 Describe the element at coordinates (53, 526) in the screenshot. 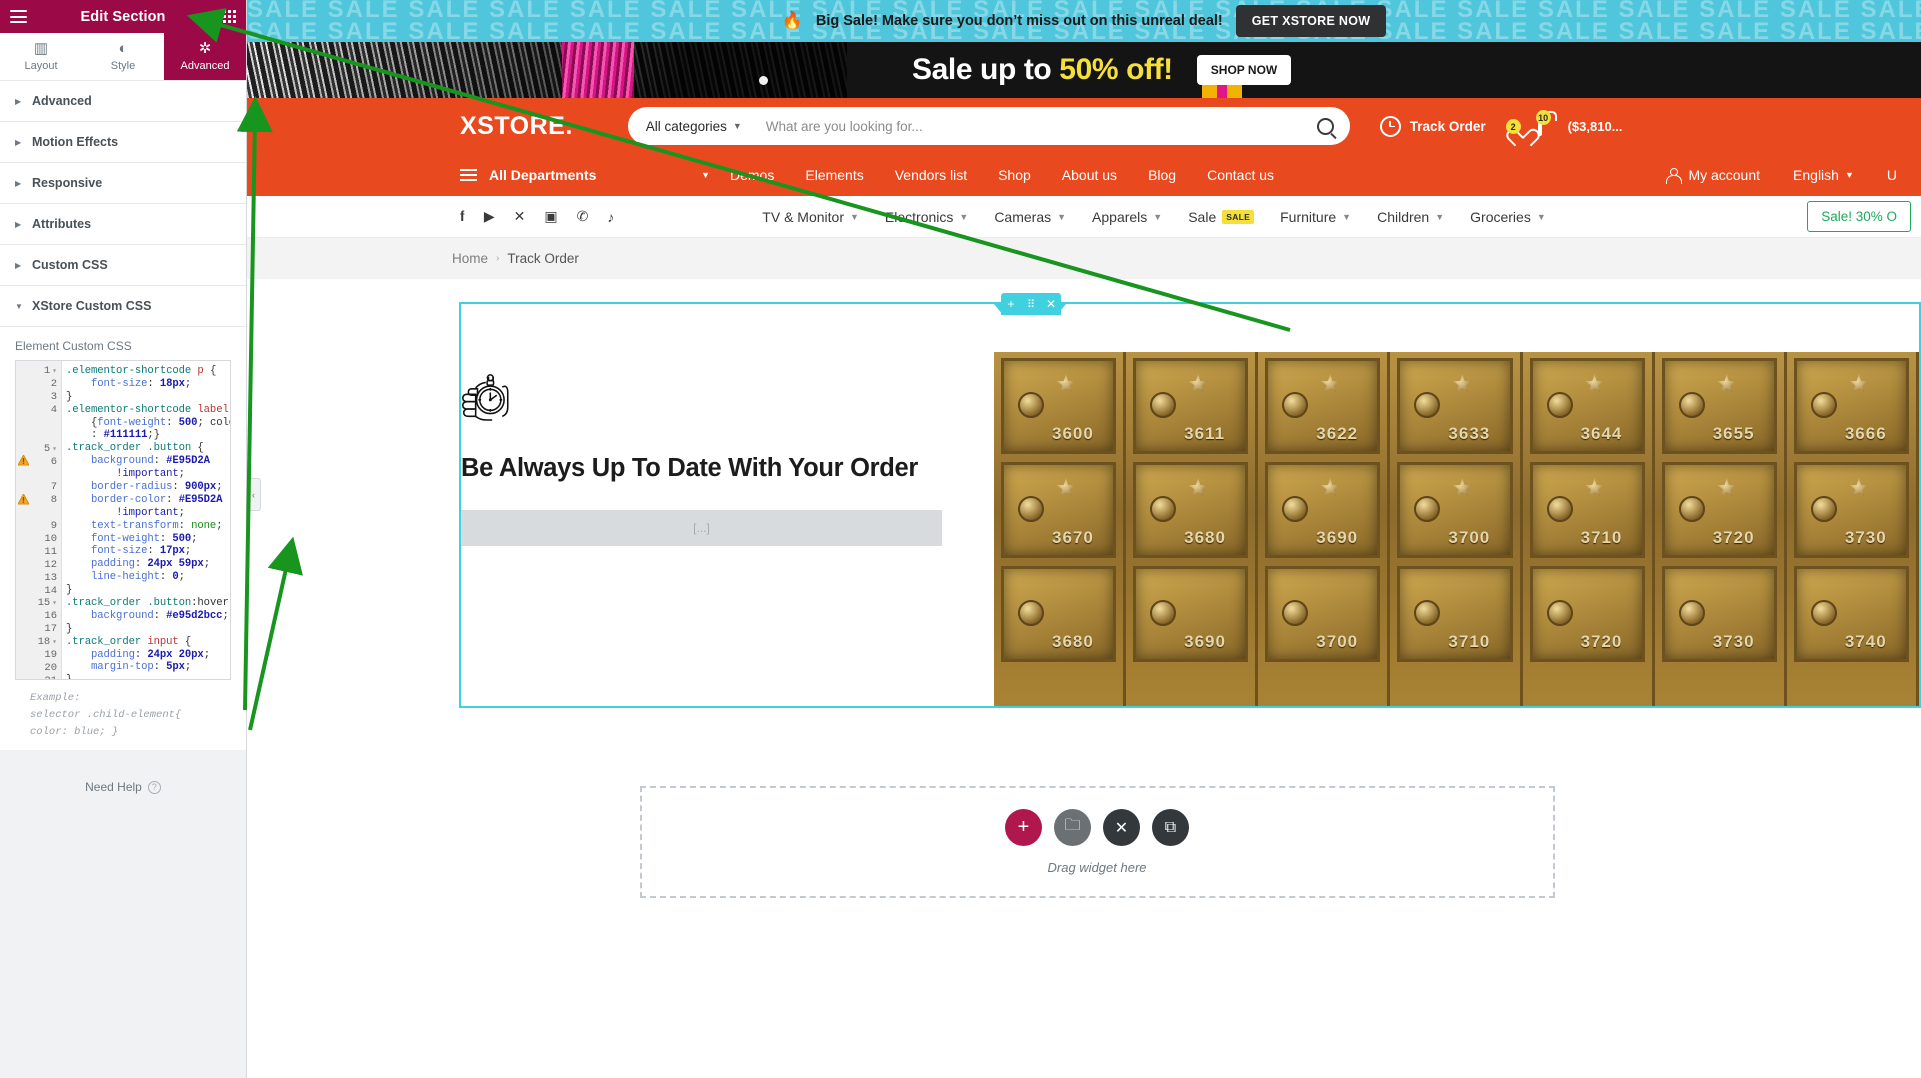

I see `line-number: 9` at that location.